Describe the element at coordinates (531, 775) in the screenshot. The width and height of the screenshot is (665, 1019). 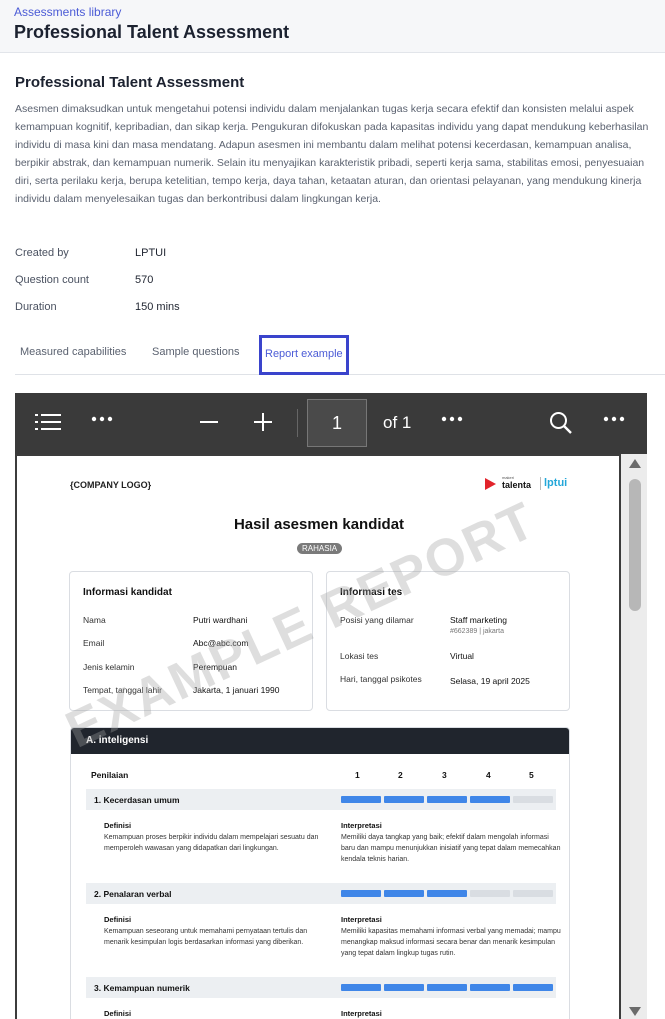
I see `scale-label: 5` at that location.